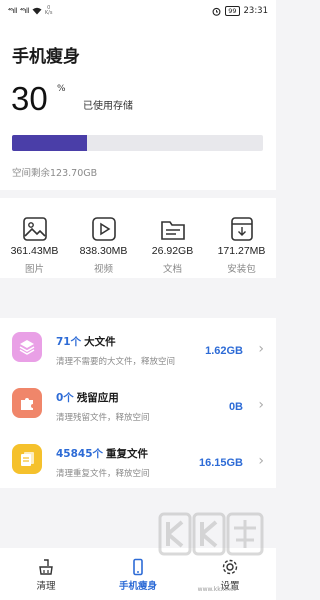  What do you see at coordinates (103, 474) in the screenshot?
I see `item-description: 清理重复文件，释放空间` at bounding box center [103, 474].